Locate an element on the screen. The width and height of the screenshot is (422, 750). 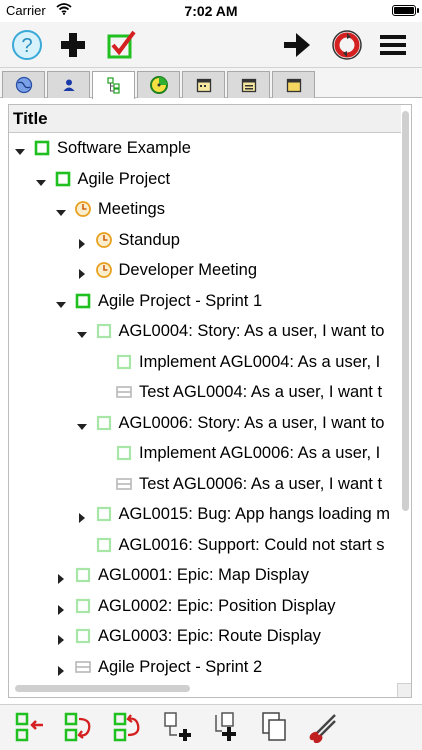
tree-row: Implement AGL0006: As a user, I is located at coordinates (205, 453).